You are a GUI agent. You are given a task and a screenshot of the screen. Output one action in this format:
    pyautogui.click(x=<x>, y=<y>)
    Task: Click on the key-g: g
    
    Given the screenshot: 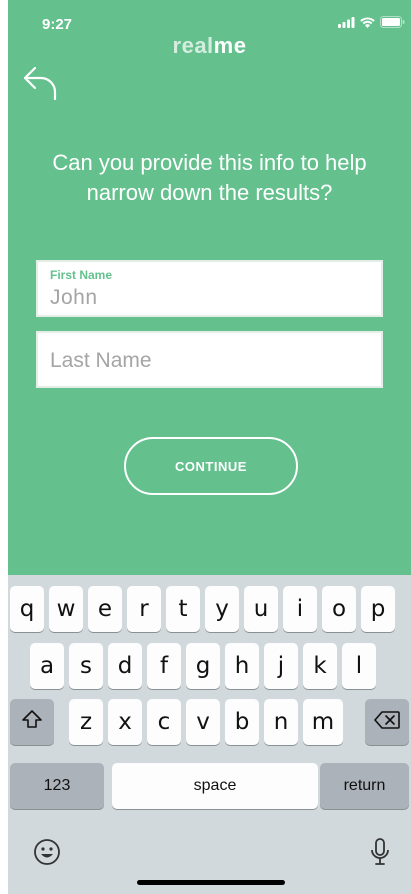 What is the action you would take?
    pyautogui.click(x=203, y=666)
    